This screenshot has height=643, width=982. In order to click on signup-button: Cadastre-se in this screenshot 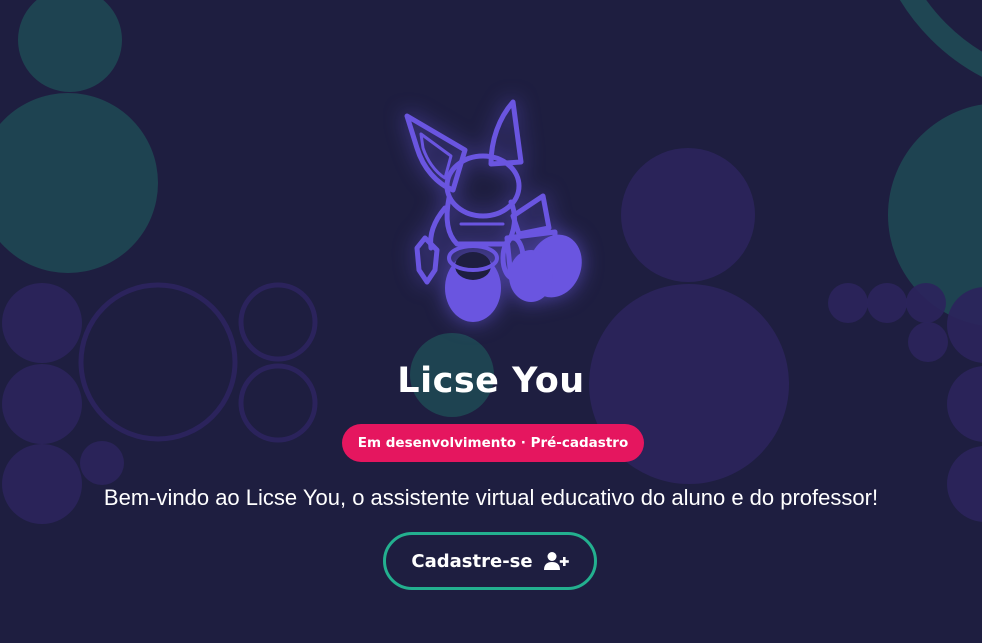, I will do `click(490, 561)`.